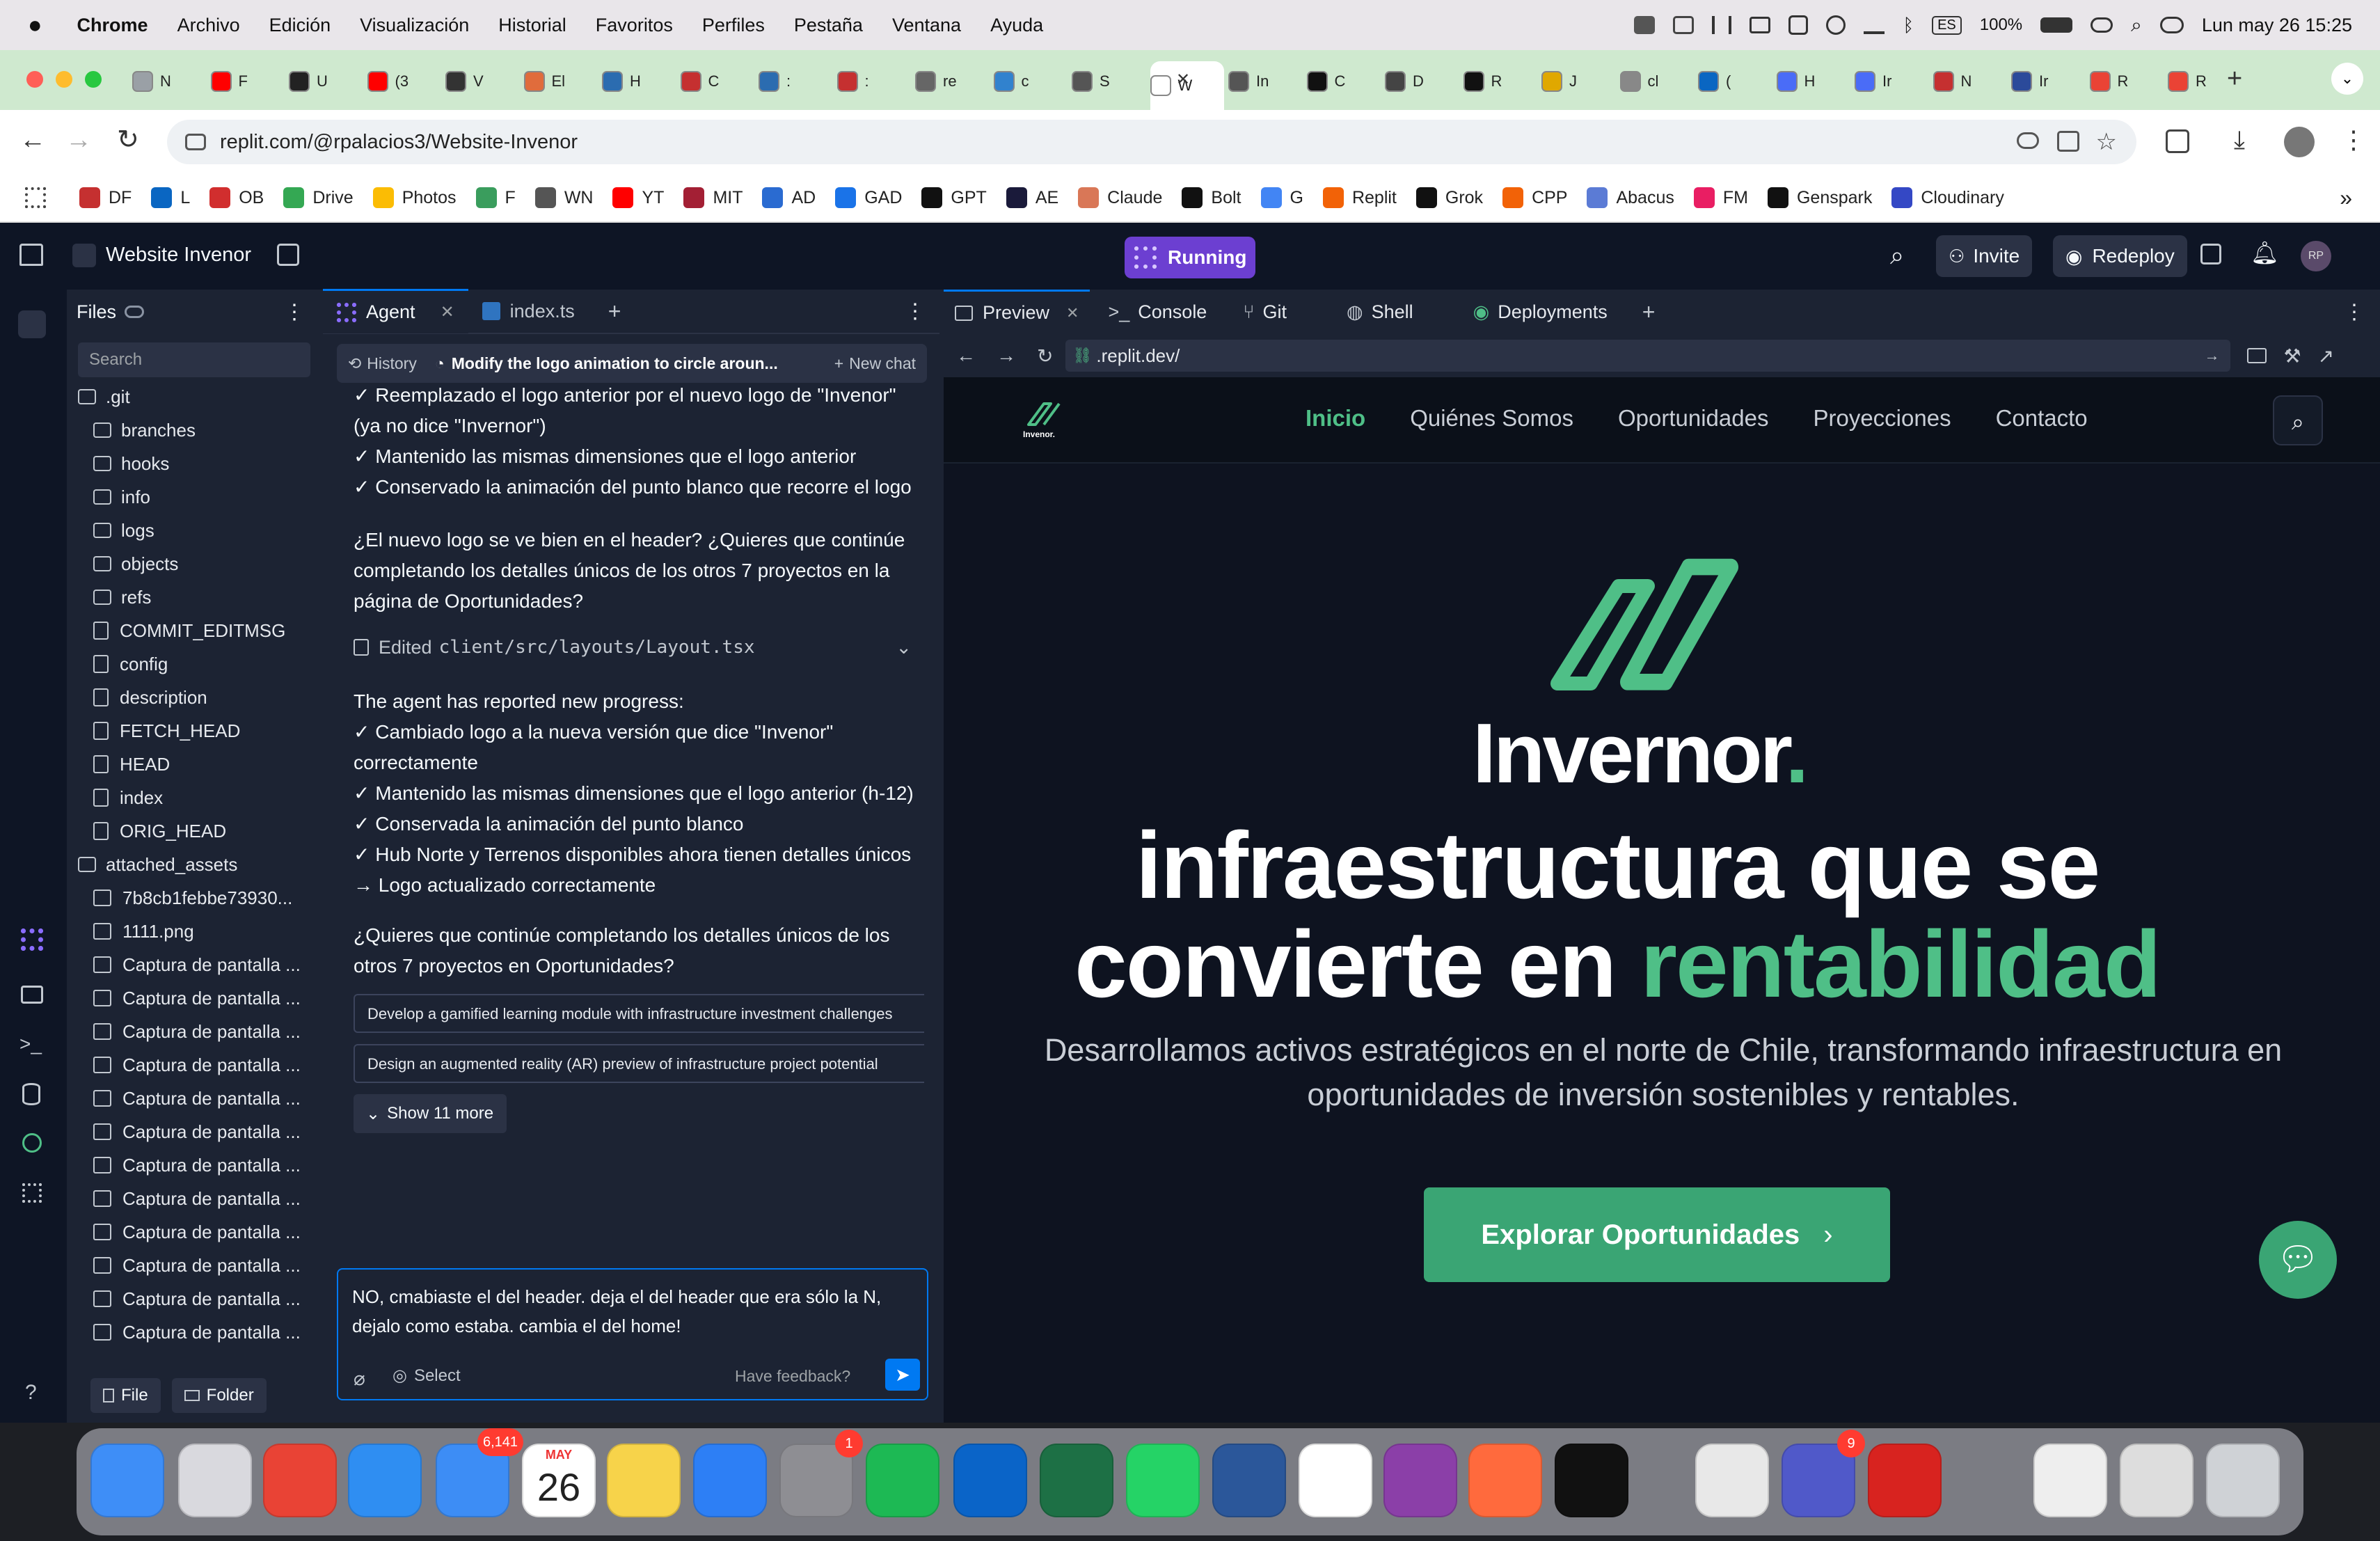 The image size is (2380, 1541). What do you see at coordinates (2028, 140) in the screenshot?
I see `password-key-icon` at bounding box center [2028, 140].